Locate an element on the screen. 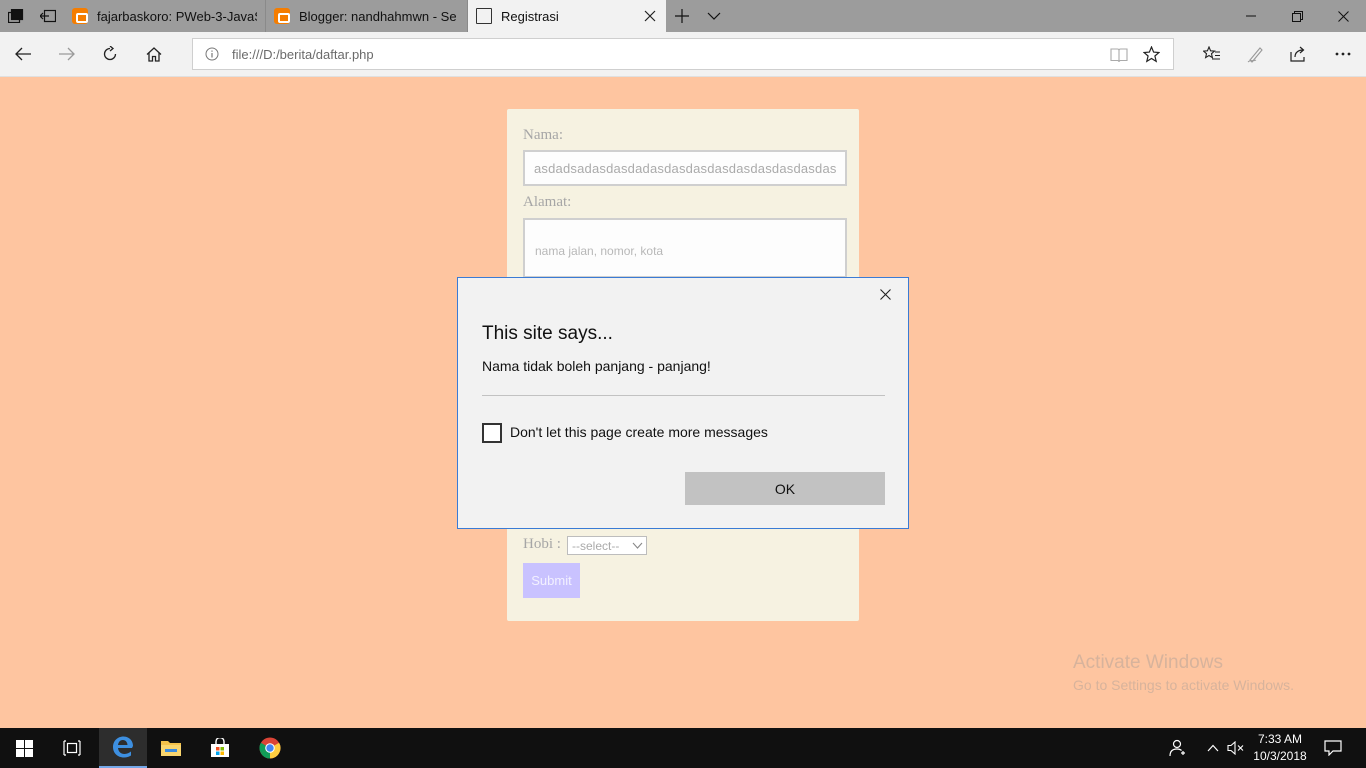 This screenshot has height=768, width=1366. chrome-icon is located at coordinates (270, 748).